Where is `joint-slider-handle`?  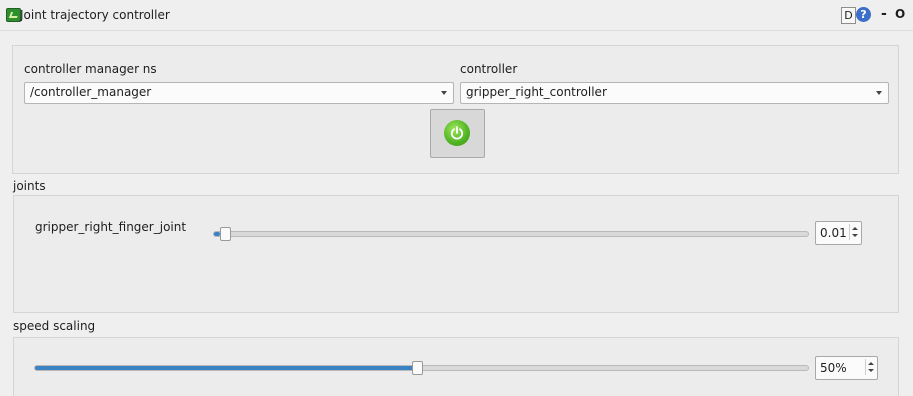 joint-slider-handle is located at coordinates (225, 234).